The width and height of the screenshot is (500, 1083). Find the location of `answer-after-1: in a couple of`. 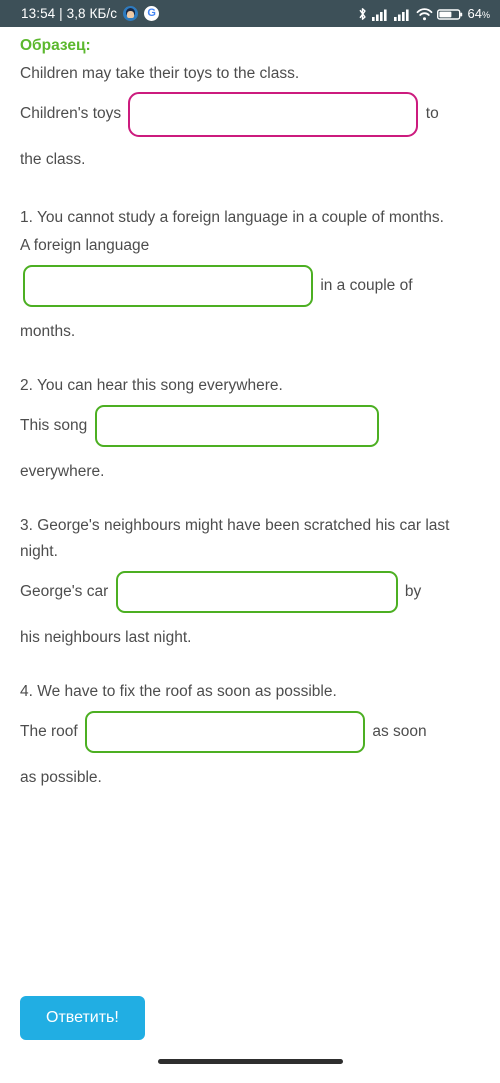

answer-after-1: in a couple of is located at coordinates (366, 286).